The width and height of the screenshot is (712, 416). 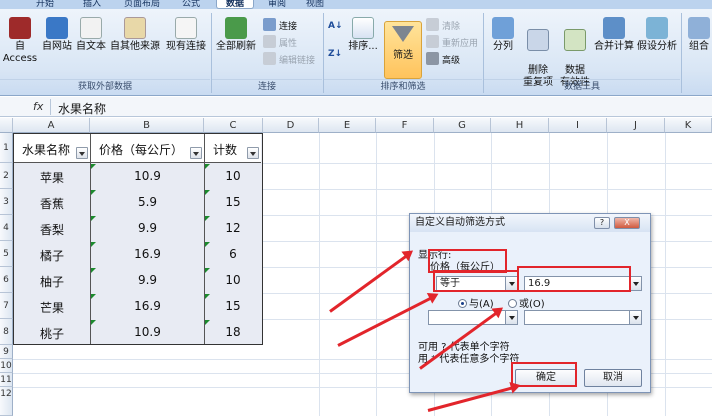 What do you see at coordinates (46, 149) in the screenshot?
I see `header-cell-fruit-name: 水果名称` at bounding box center [46, 149].